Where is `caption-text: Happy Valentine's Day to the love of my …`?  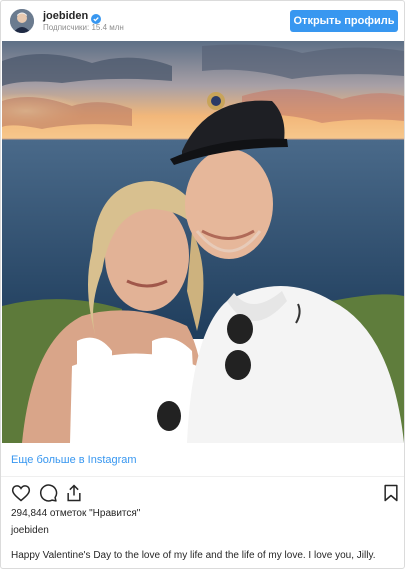 caption-text: Happy Valentine's Day to the love of my … is located at coordinates (193, 555).